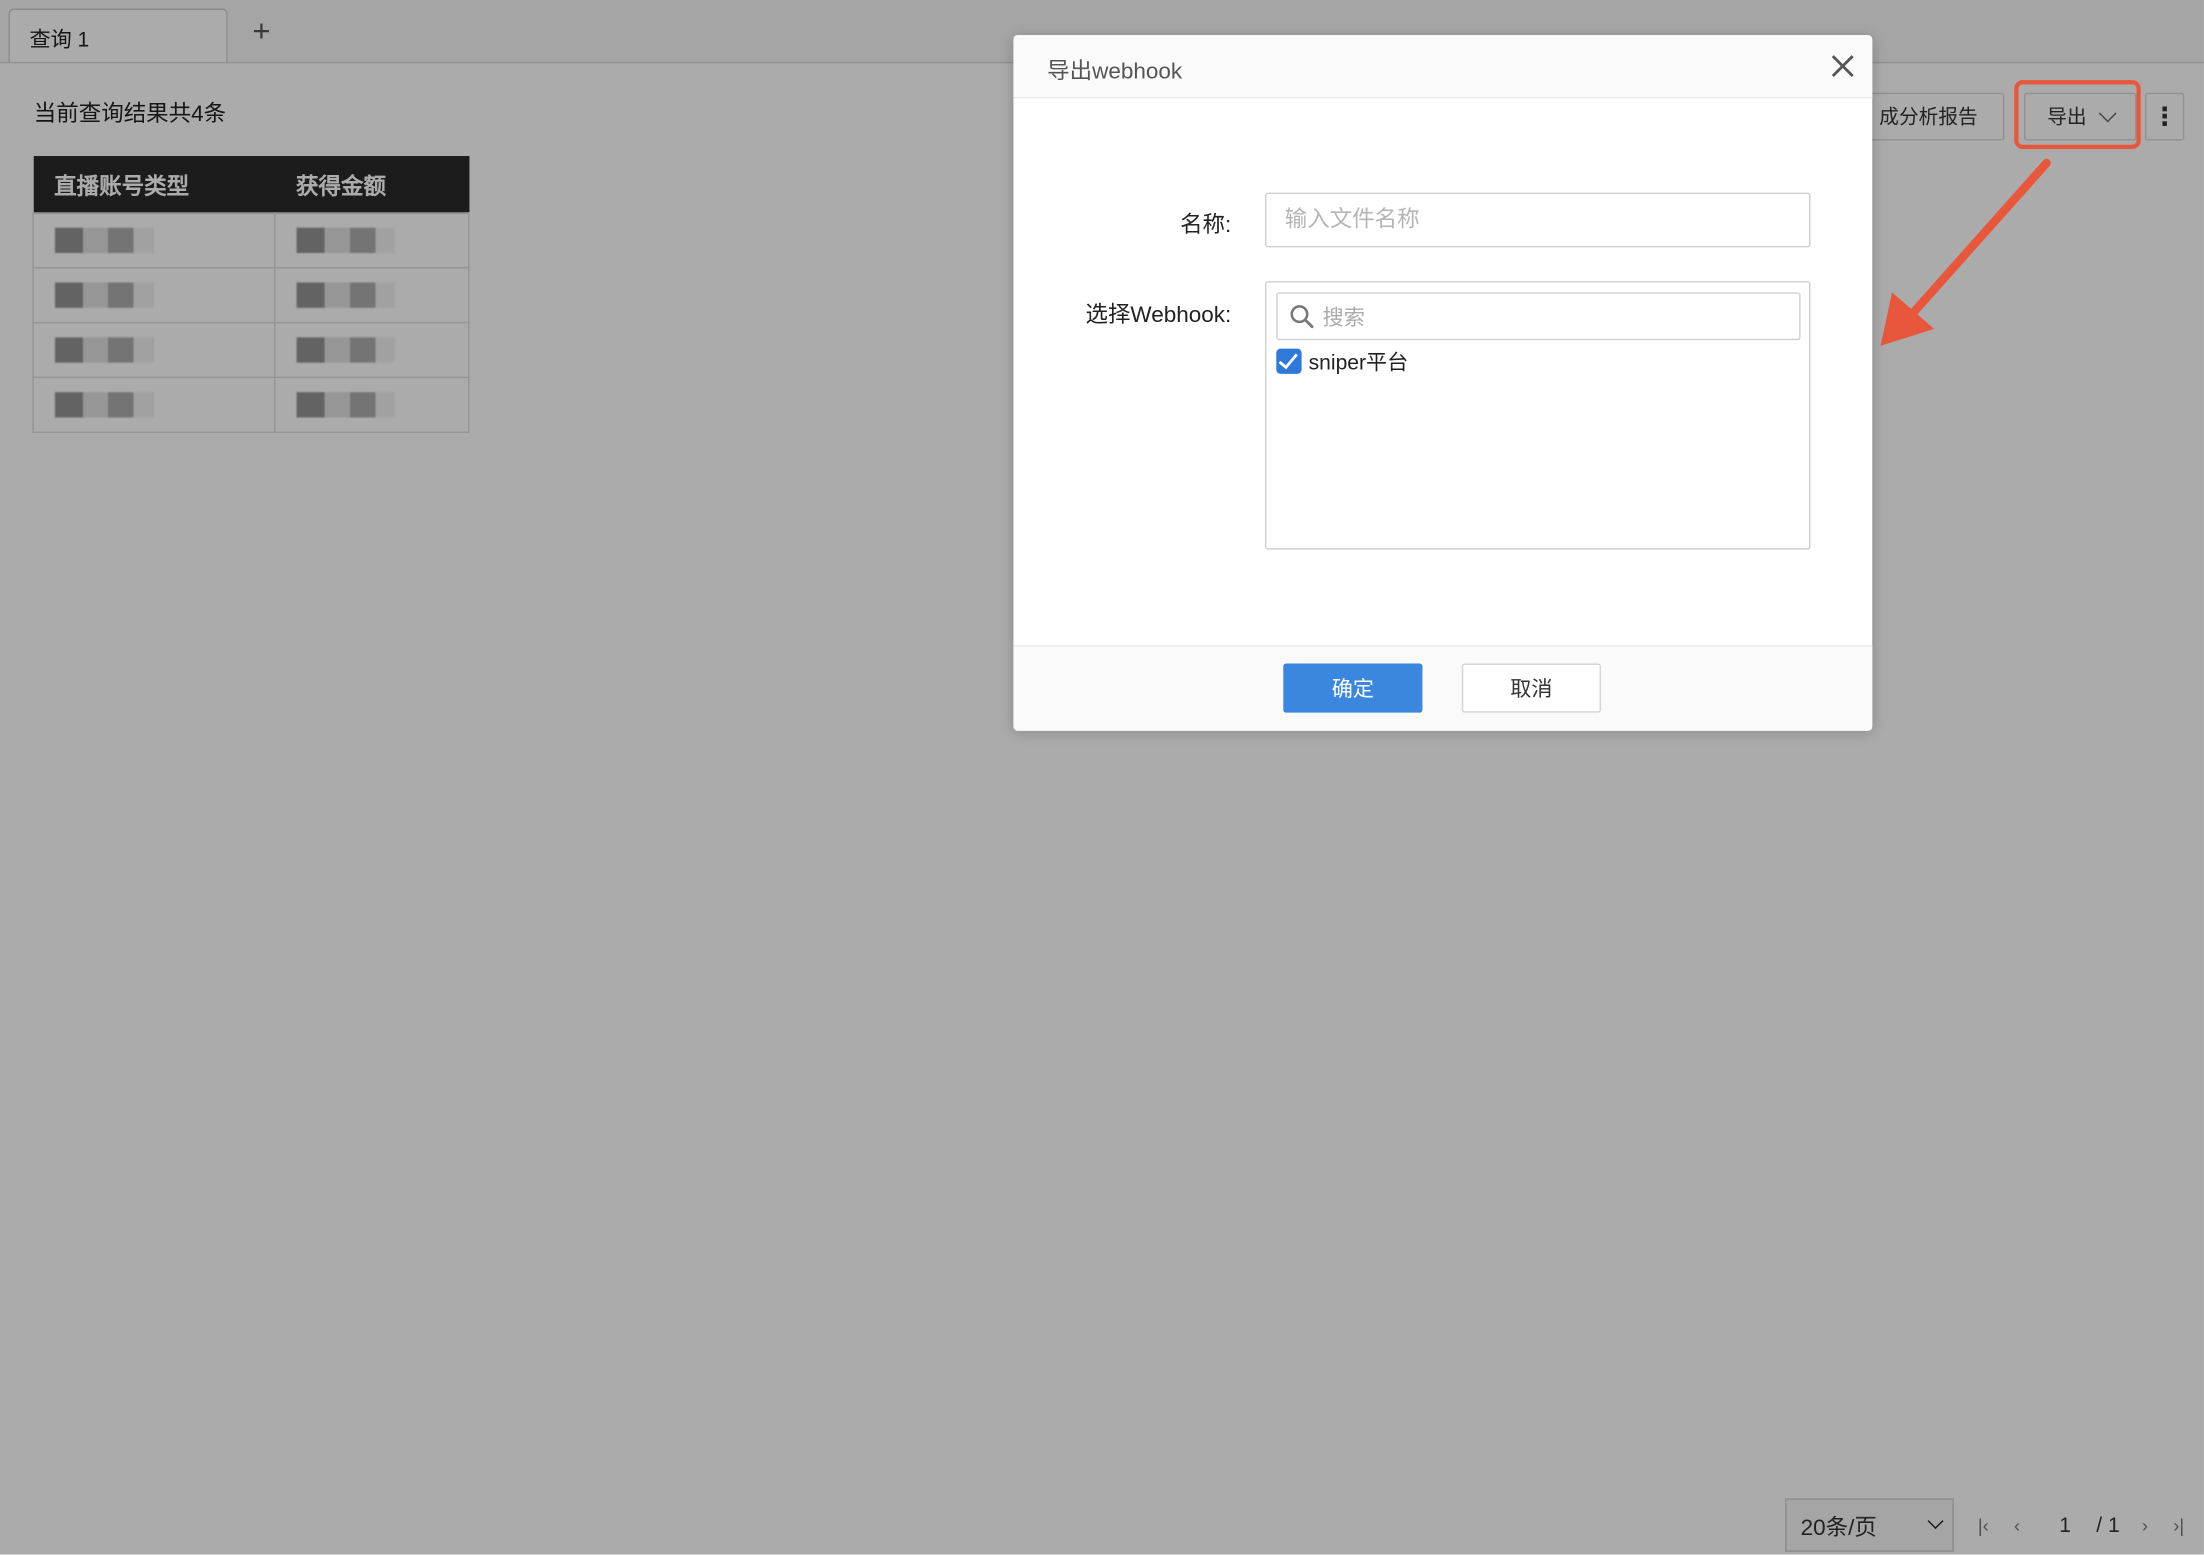 This screenshot has height=1555, width=2204. Describe the element at coordinates (1538, 415) in the screenshot. I see `webhook-selector: sniper平台` at that location.